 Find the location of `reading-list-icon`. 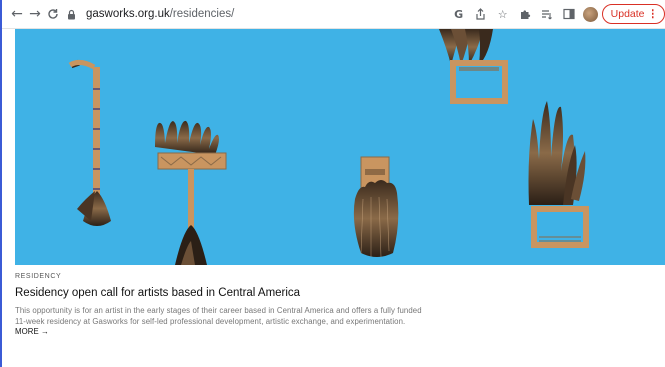

reading-list-icon is located at coordinates (547, 14).